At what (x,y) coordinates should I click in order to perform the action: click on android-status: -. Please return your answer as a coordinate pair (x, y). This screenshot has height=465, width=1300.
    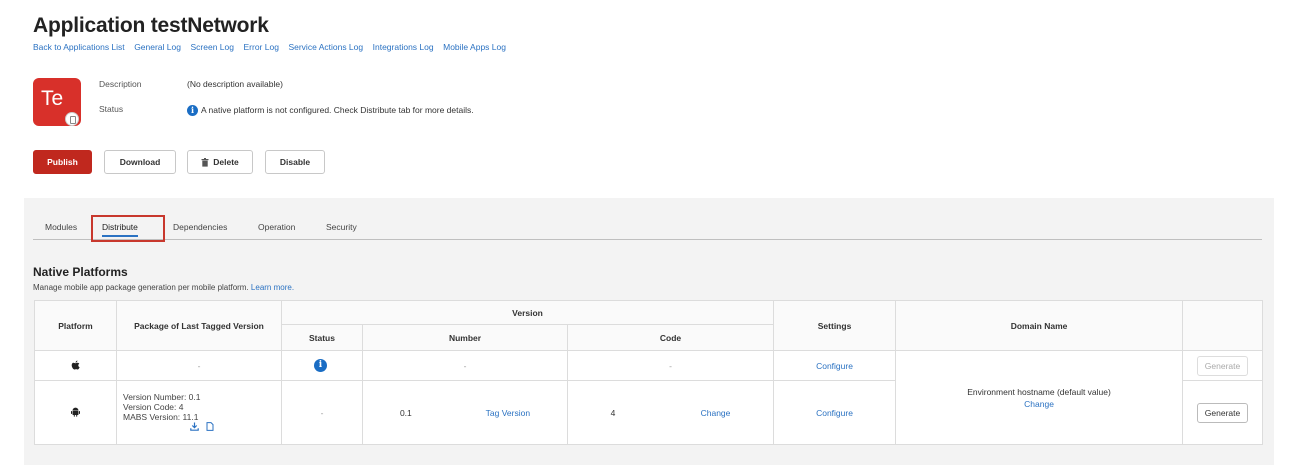
    Looking at the image, I should click on (322, 412).